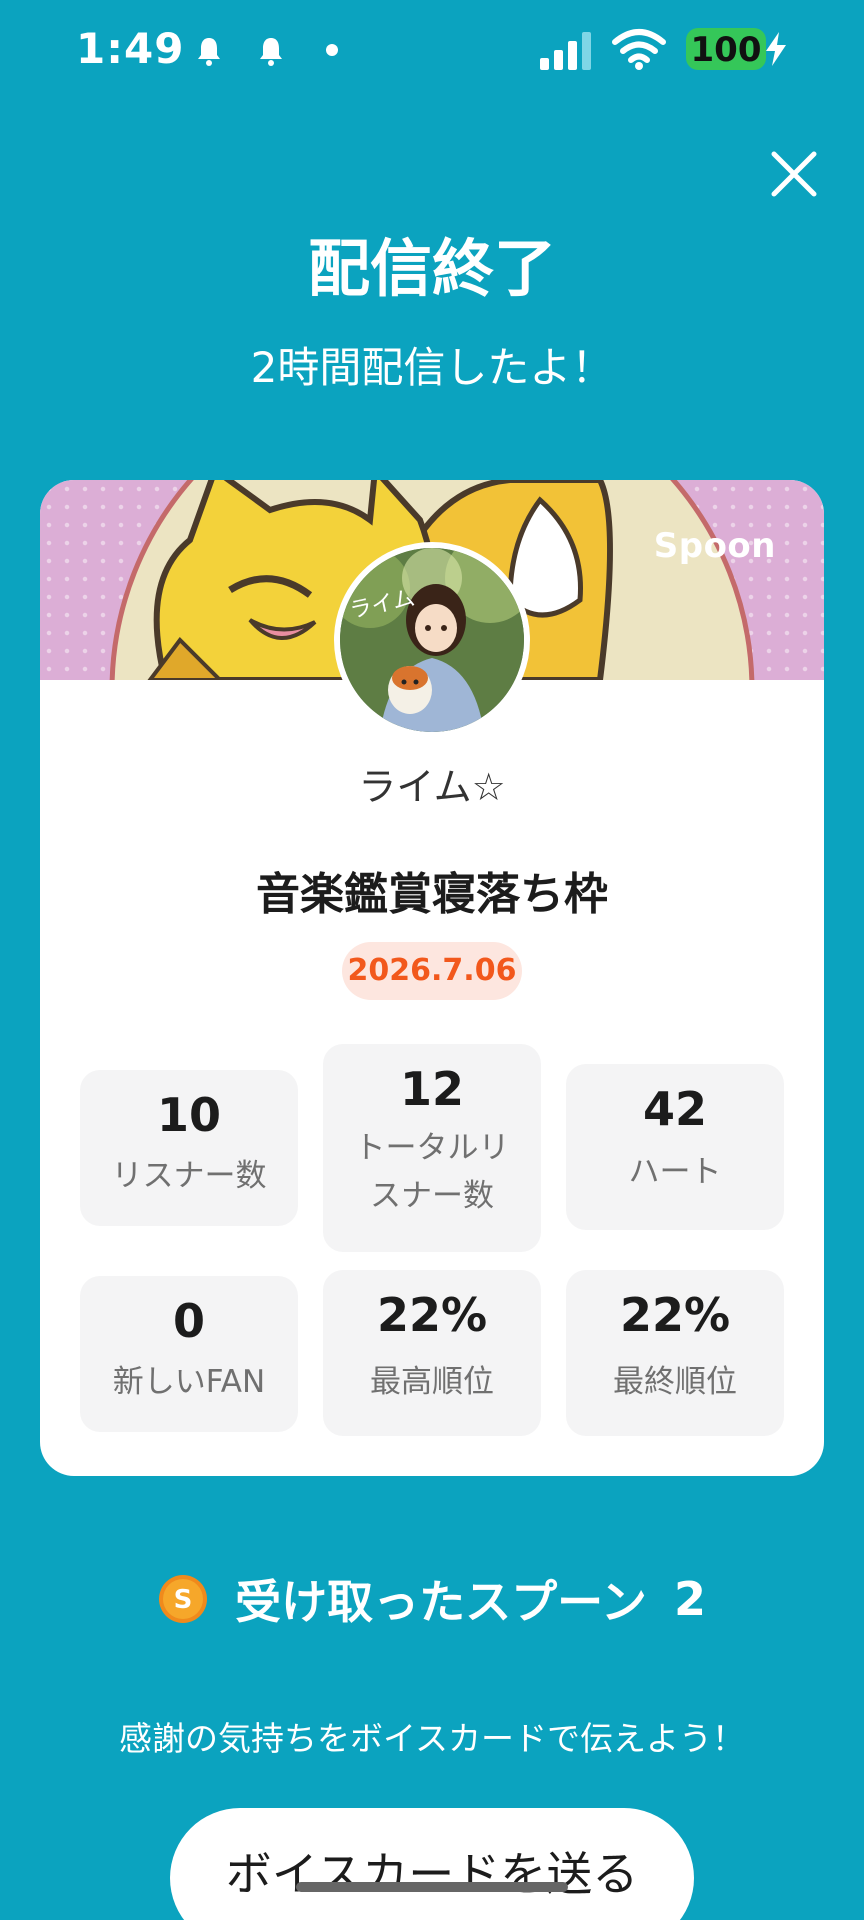 The width and height of the screenshot is (864, 1920). Describe the element at coordinates (675, 1382) in the screenshot. I see `stat-label: 最終順位` at that location.